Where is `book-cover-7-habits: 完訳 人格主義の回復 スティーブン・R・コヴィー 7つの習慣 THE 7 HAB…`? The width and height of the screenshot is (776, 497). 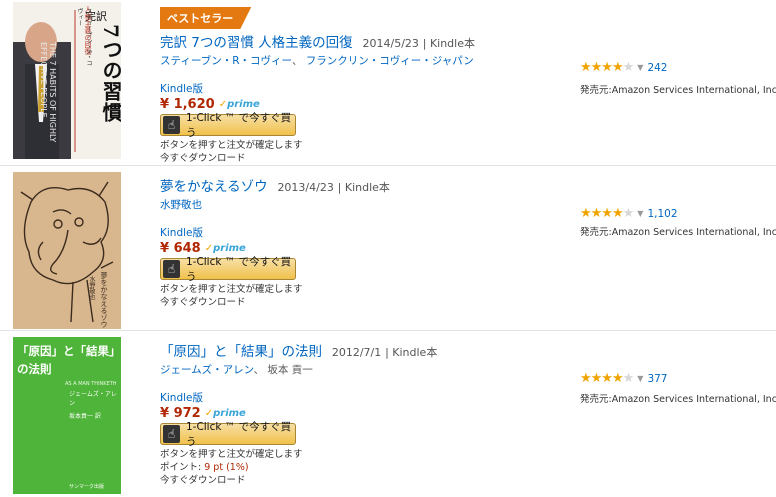
book-cover-7-habits: 完訳 人格主義の回復 スティーブン・R・コヴィー 7つの習慣 THE 7 HAB… is located at coordinates (67, 80).